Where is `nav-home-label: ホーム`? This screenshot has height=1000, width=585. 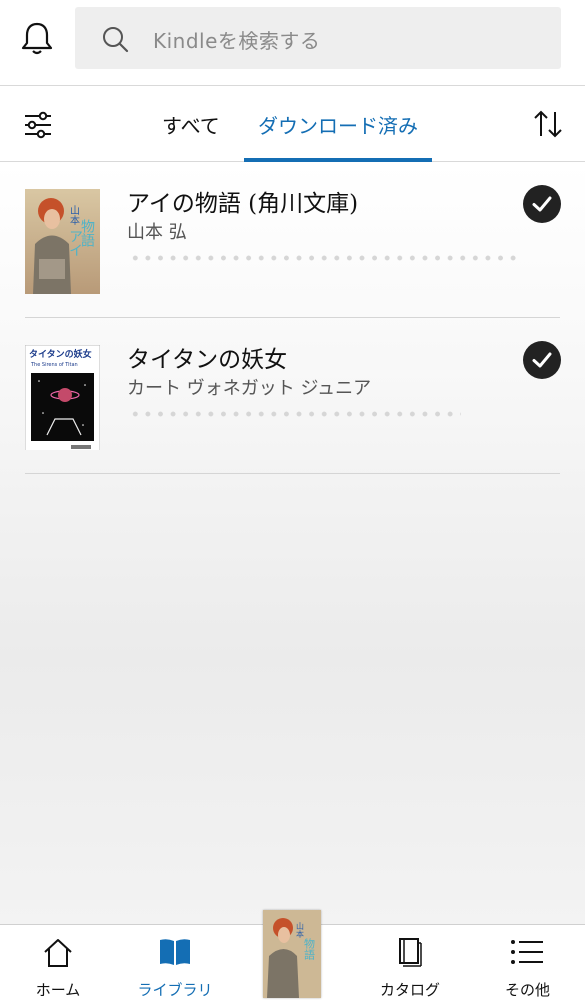 nav-home-label: ホーム is located at coordinates (58, 990).